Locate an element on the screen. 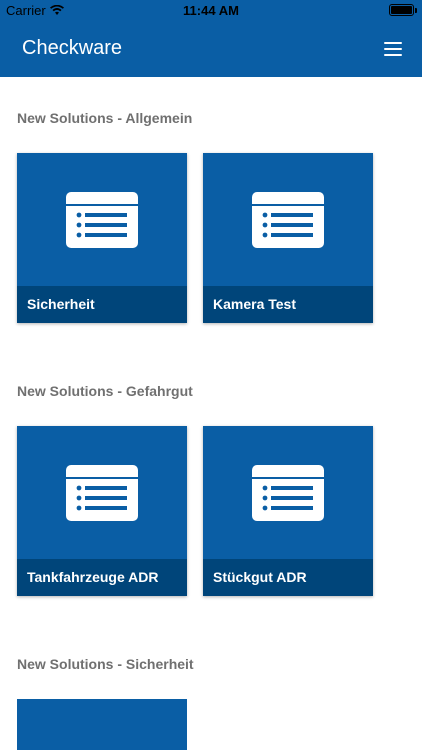 The image size is (422, 750). status-time: 11:44 AM is located at coordinates (211, 10).